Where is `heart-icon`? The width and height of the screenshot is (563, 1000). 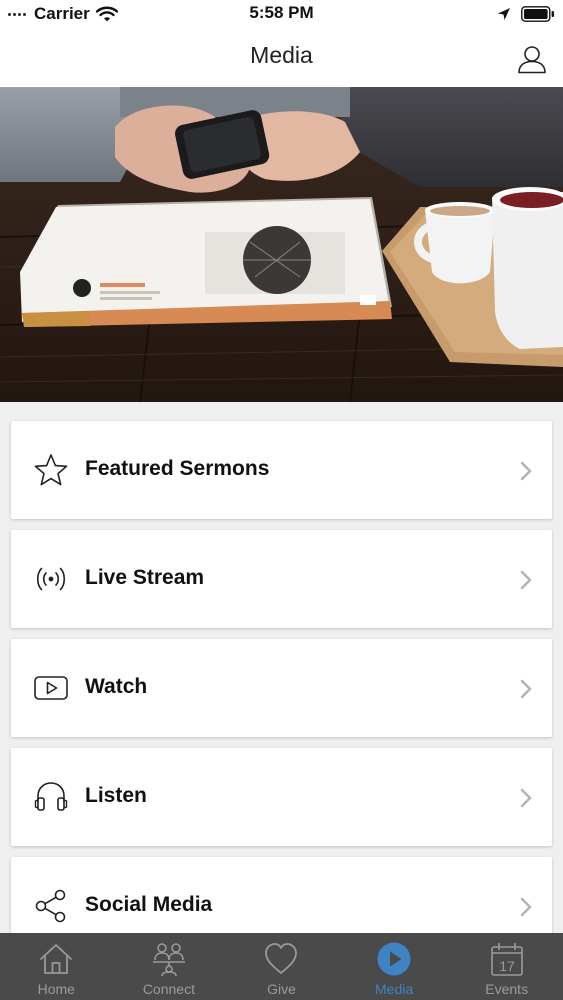
heart-icon is located at coordinates (281, 958).